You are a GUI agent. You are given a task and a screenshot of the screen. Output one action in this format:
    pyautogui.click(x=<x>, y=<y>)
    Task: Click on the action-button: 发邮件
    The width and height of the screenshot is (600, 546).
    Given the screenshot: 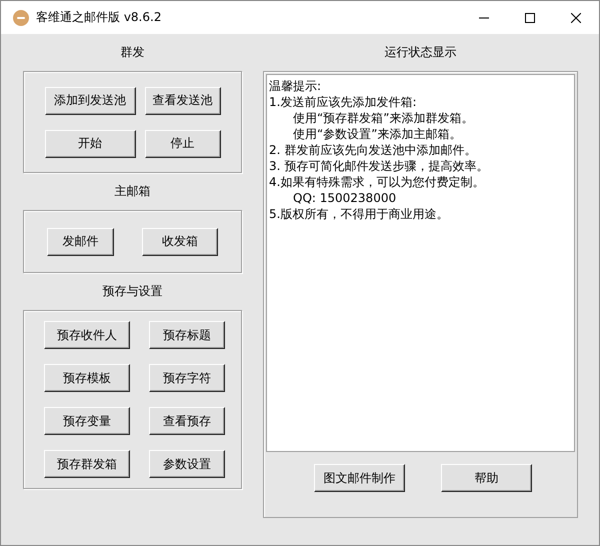 What is the action you would take?
    pyautogui.click(x=80, y=242)
    